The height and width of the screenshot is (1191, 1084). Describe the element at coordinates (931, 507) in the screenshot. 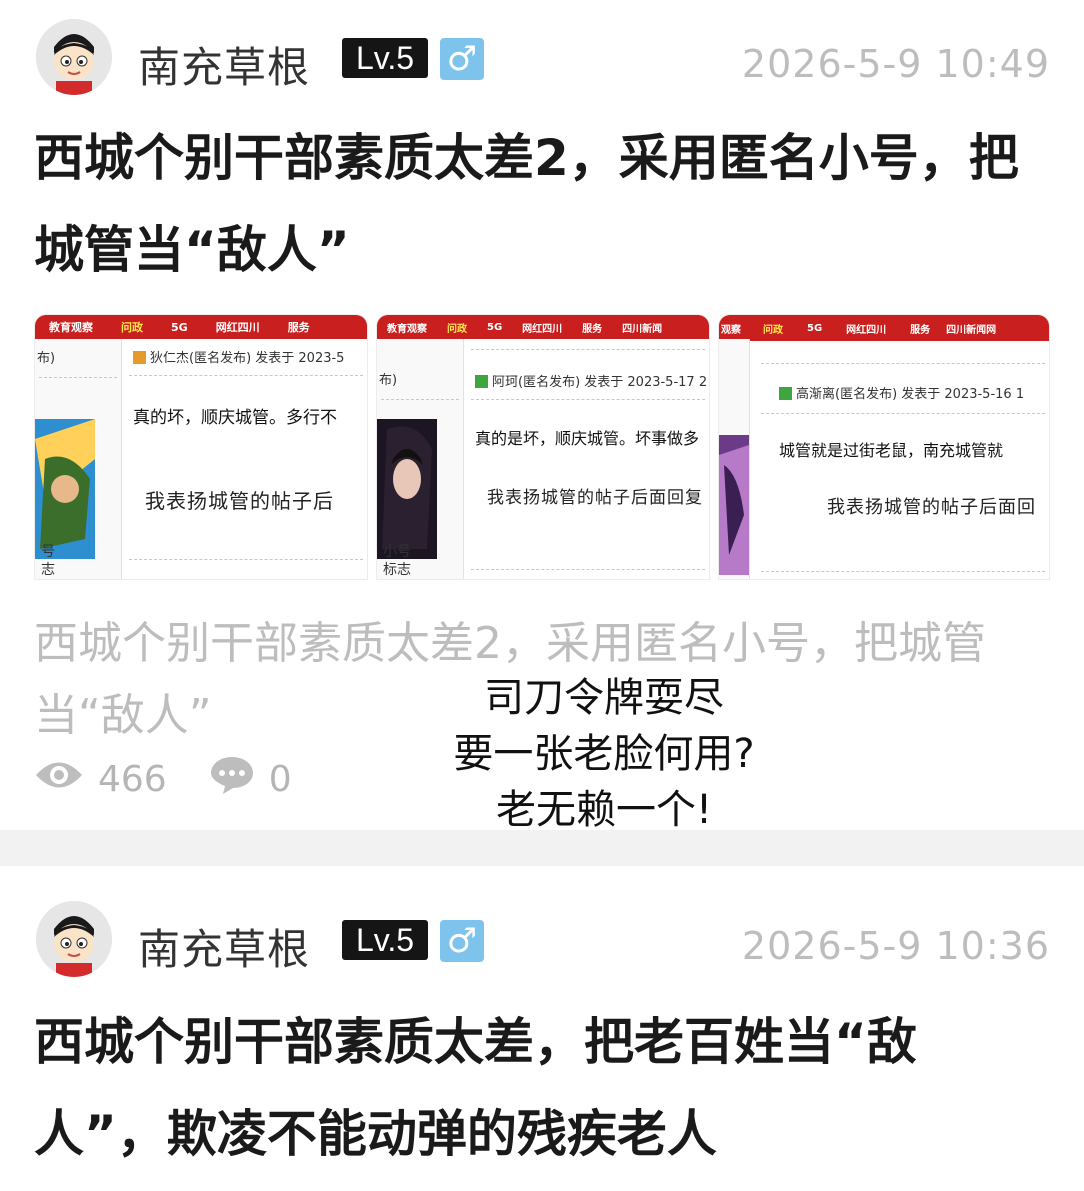

I see `thumbnail-text: 我表扬城管的帖子后面回` at that location.